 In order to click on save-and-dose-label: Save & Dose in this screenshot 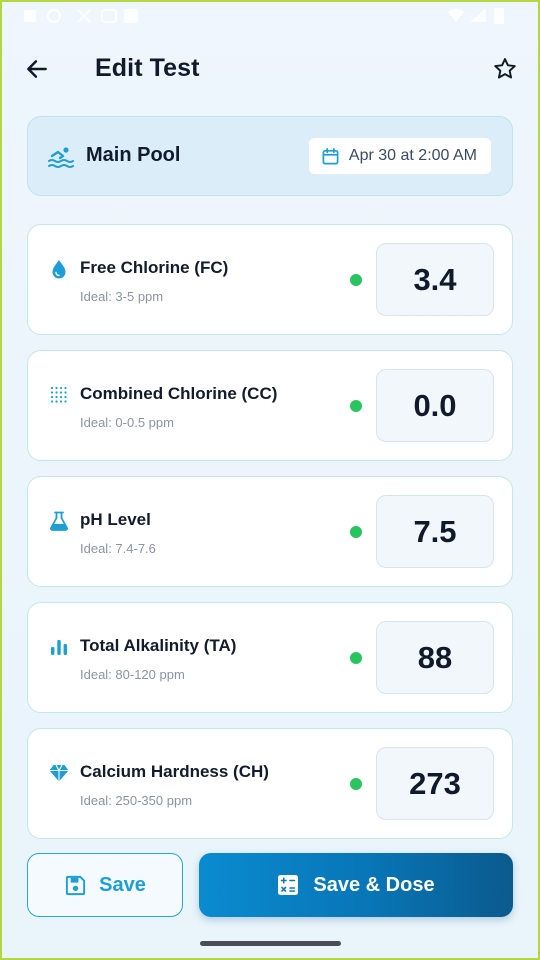, I will do `click(374, 884)`.